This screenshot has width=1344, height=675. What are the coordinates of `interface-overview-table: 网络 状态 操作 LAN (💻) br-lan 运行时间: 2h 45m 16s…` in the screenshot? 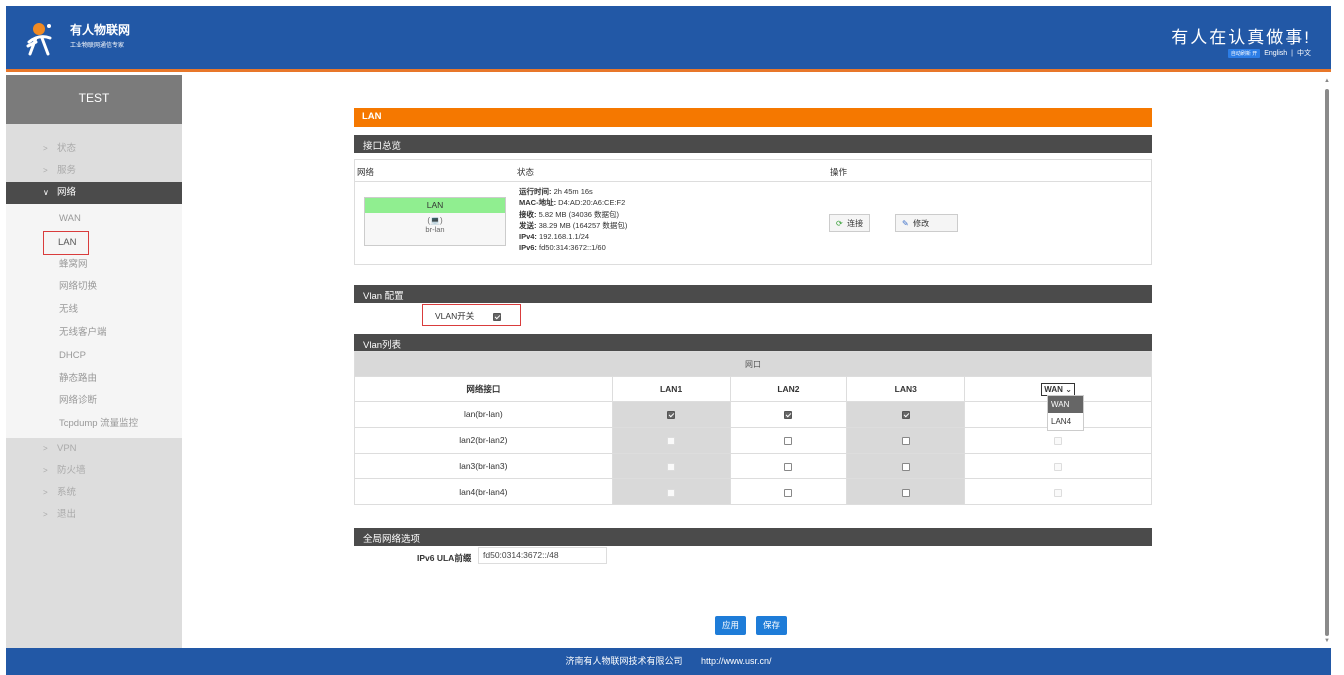 It's located at (753, 212).